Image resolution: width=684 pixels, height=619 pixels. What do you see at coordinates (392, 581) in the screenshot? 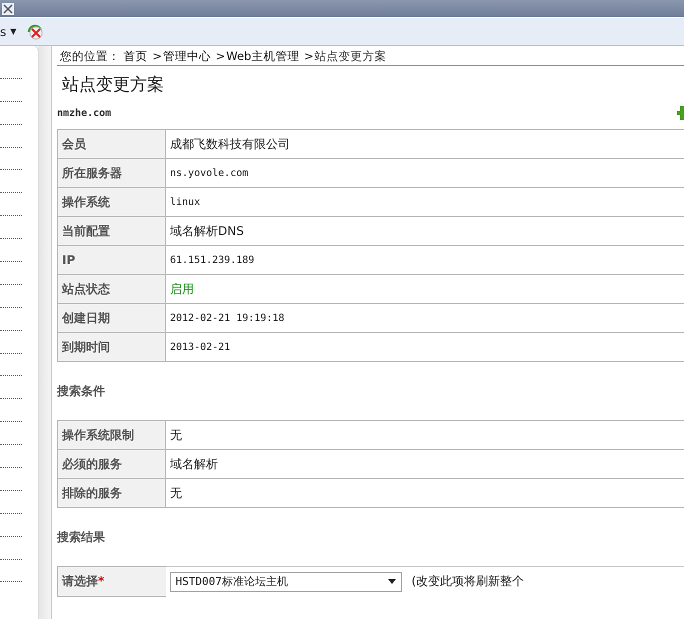
I see `dropdown-caret-icon` at bounding box center [392, 581].